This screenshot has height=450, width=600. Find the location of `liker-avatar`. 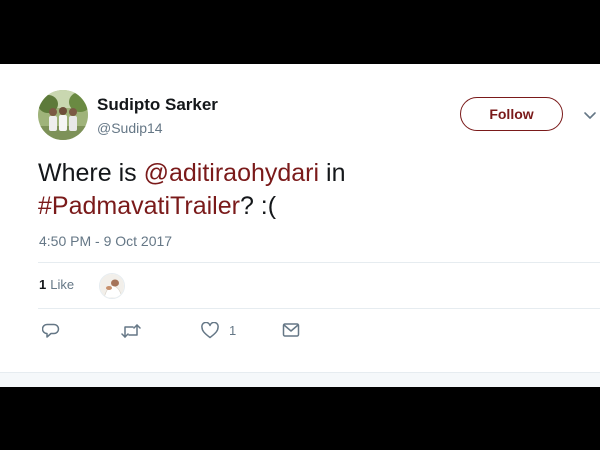

liker-avatar is located at coordinates (112, 286).